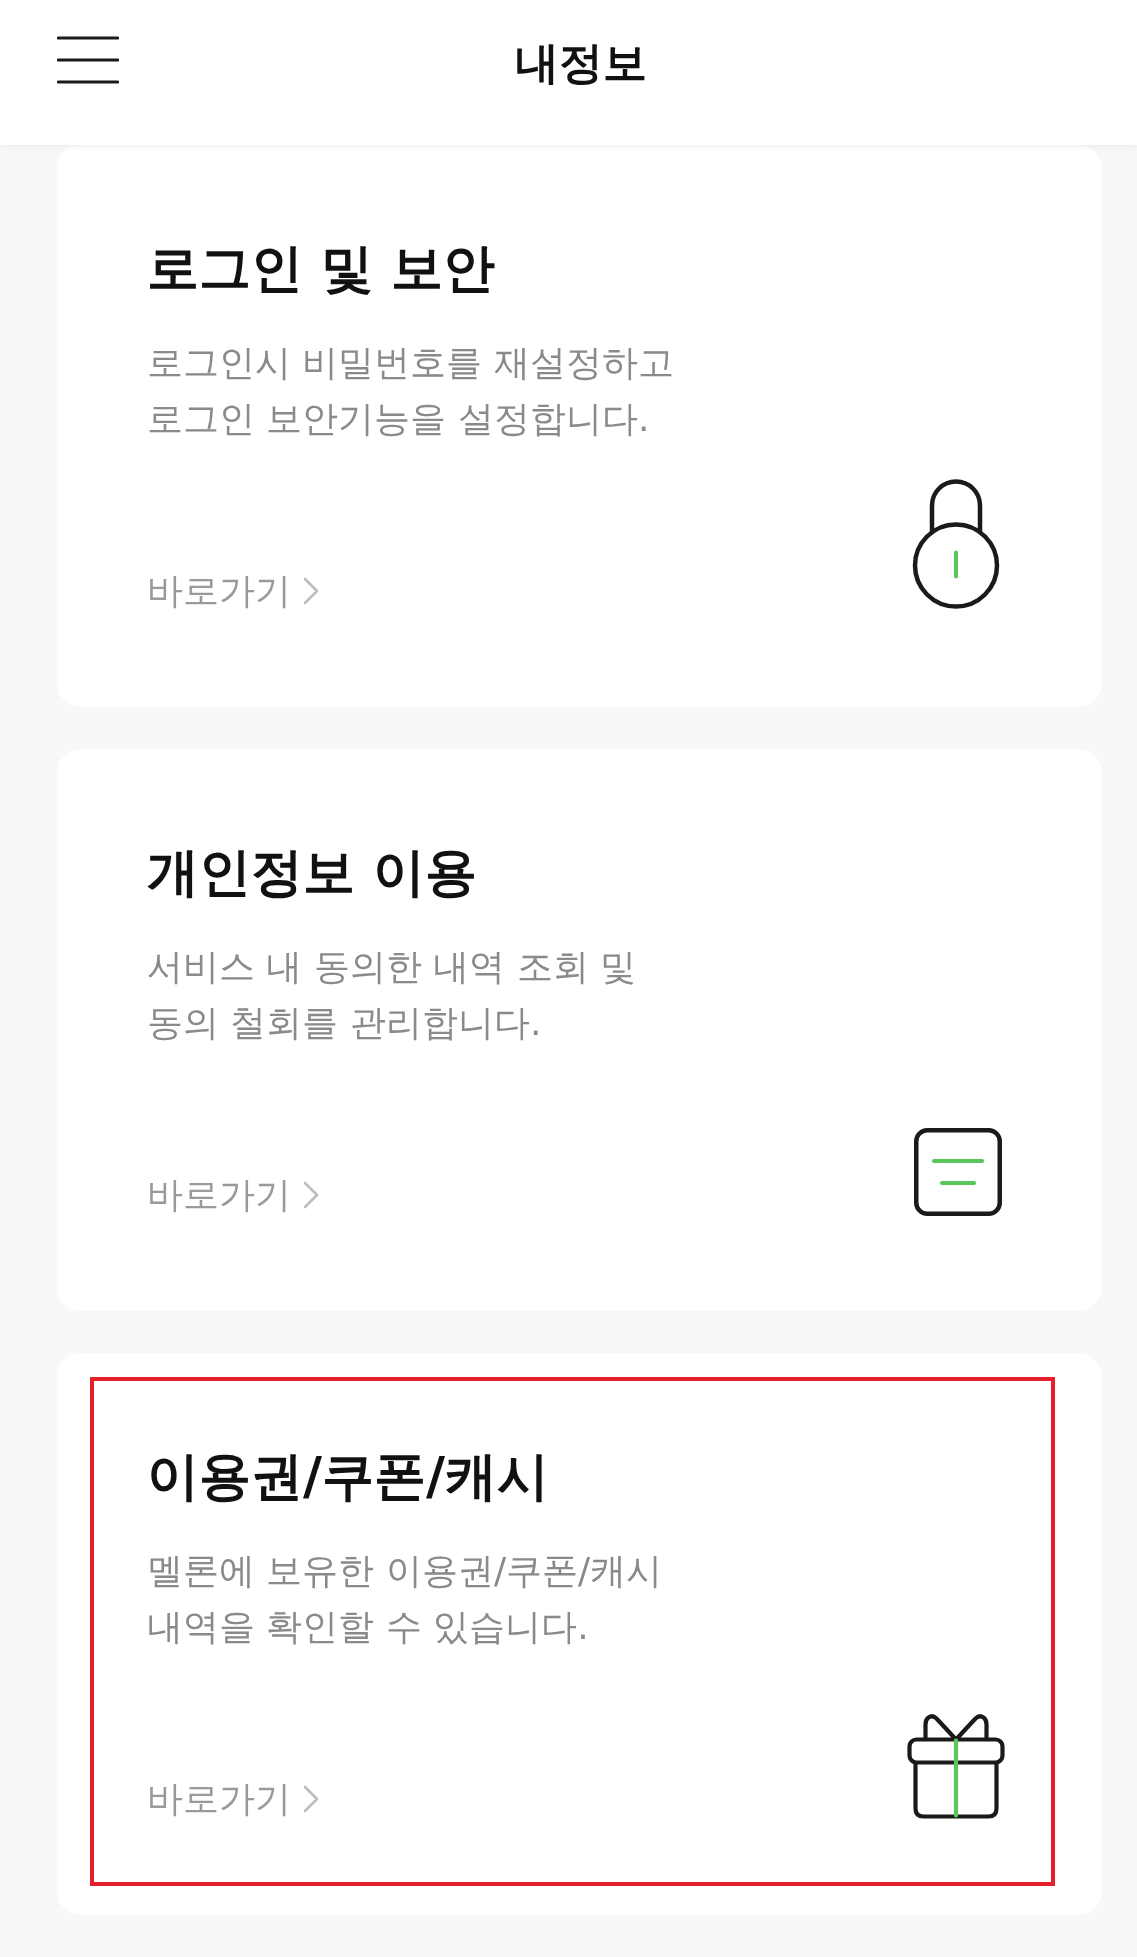  What do you see at coordinates (956, 1767) in the screenshot?
I see `gift-box-icon` at bounding box center [956, 1767].